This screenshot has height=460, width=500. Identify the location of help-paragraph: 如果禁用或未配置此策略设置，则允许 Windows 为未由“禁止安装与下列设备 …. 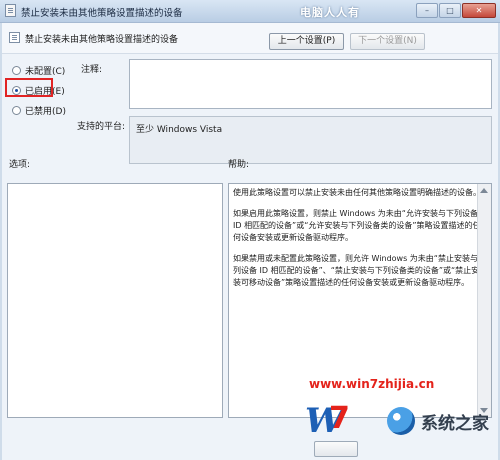
(359, 270).